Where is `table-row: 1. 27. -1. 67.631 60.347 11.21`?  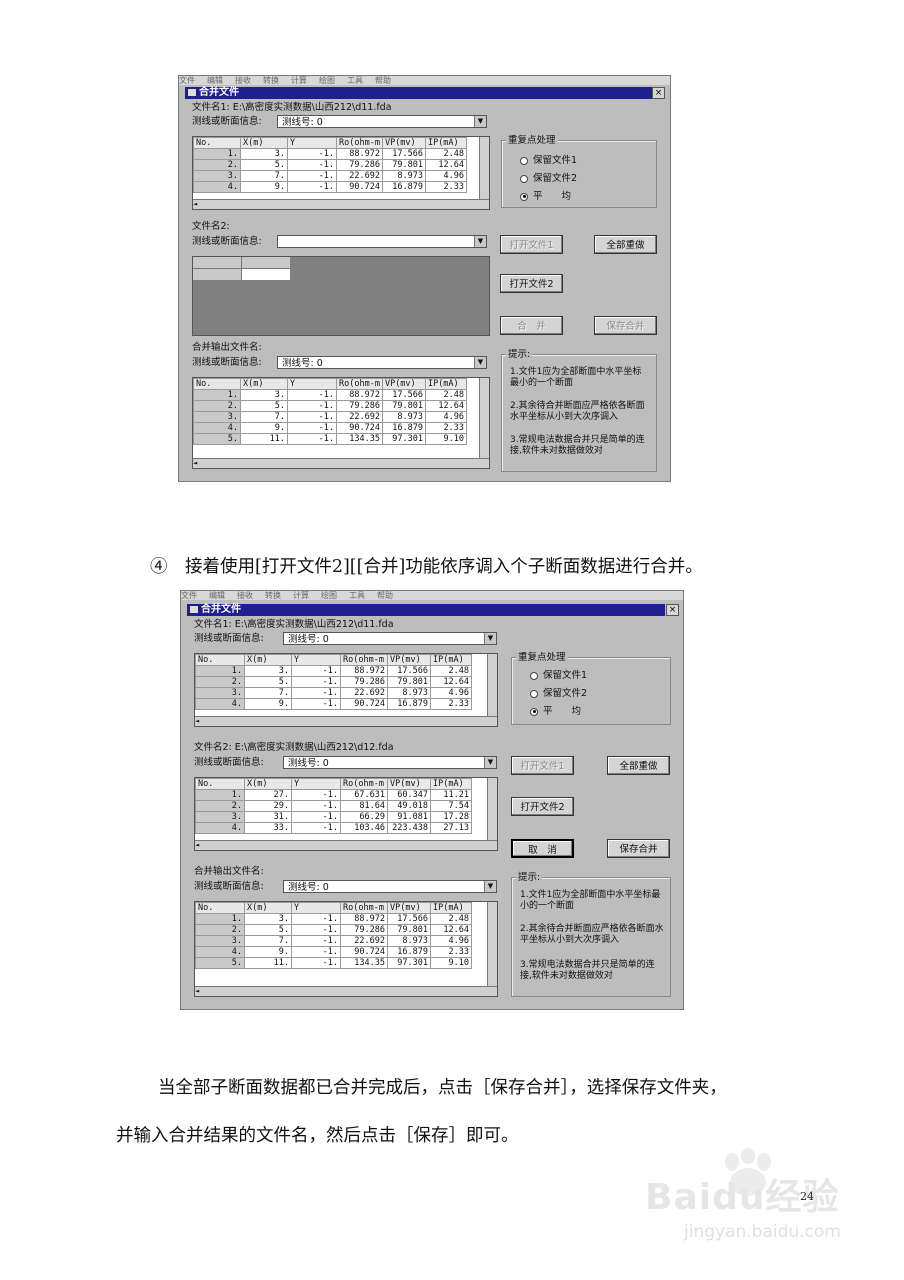
table-row: 1. 27. -1. 67.631 60.347 11.21 is located at coordinates (333, 795).